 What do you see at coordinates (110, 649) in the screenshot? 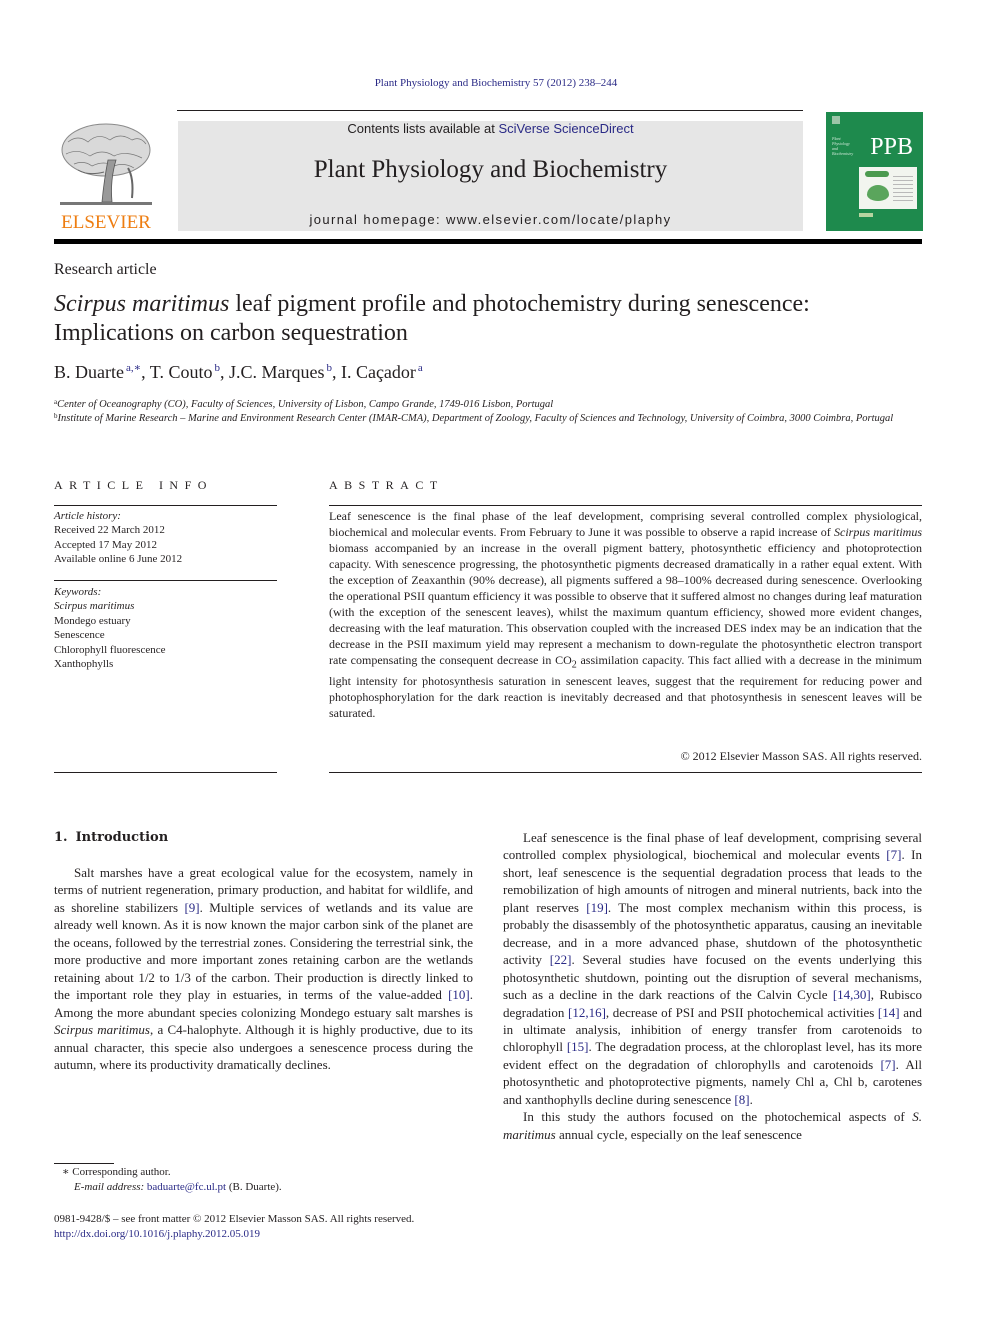
I see `keyword: Chlorophyll fluorescence` at bounding box center [110, 649].